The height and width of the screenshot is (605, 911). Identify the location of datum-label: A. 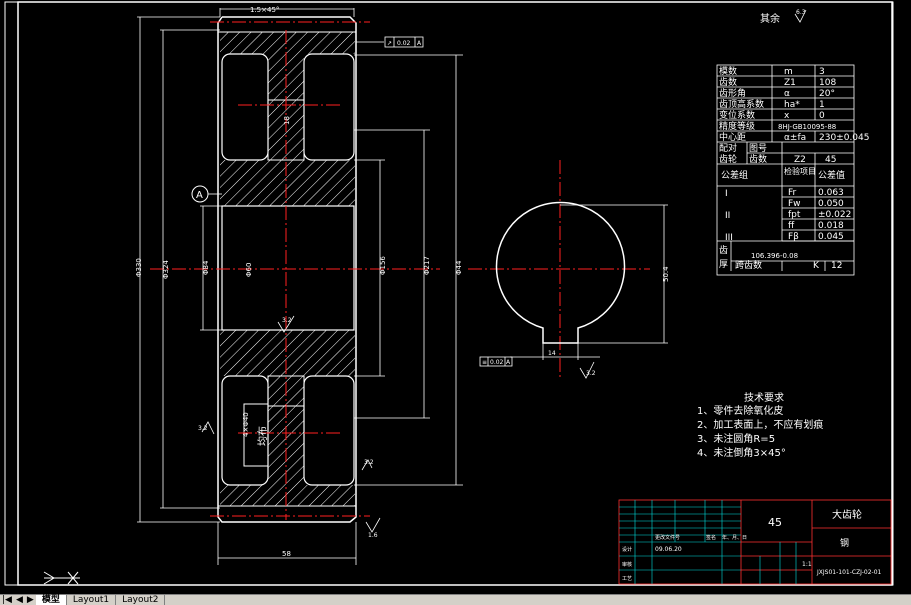
(199, 195).